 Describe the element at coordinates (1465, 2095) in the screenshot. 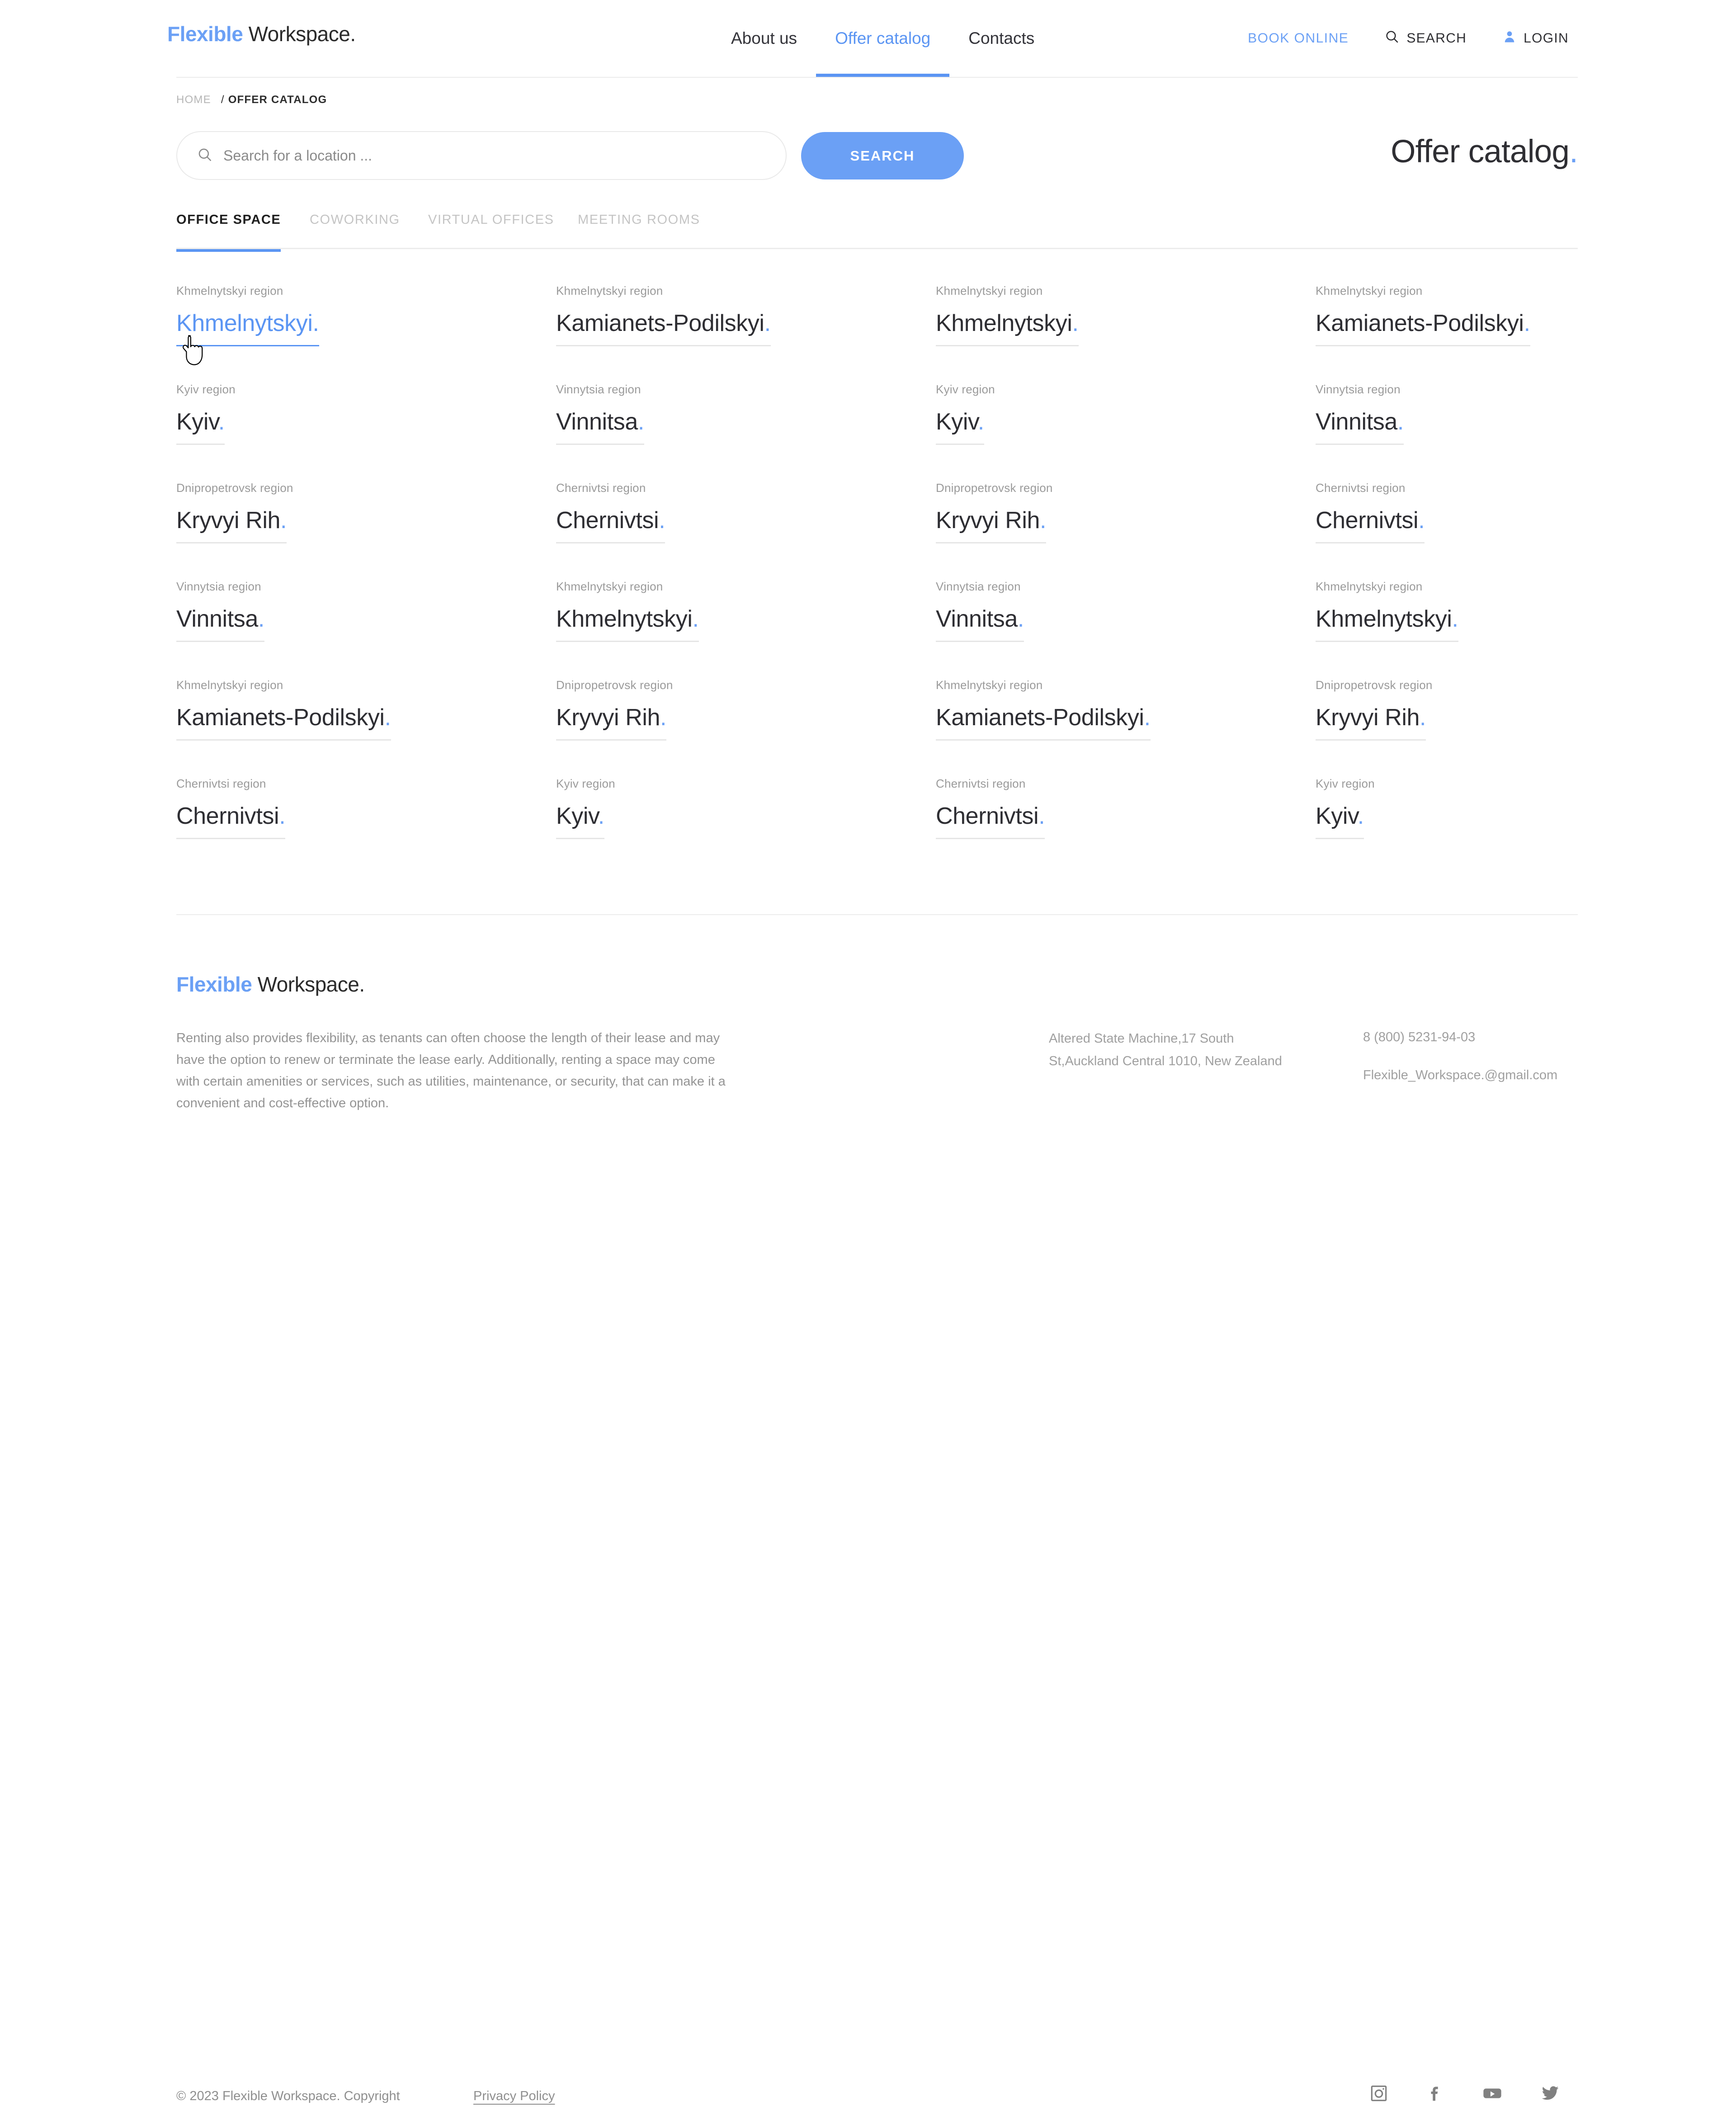

I see `social-links` at that location.